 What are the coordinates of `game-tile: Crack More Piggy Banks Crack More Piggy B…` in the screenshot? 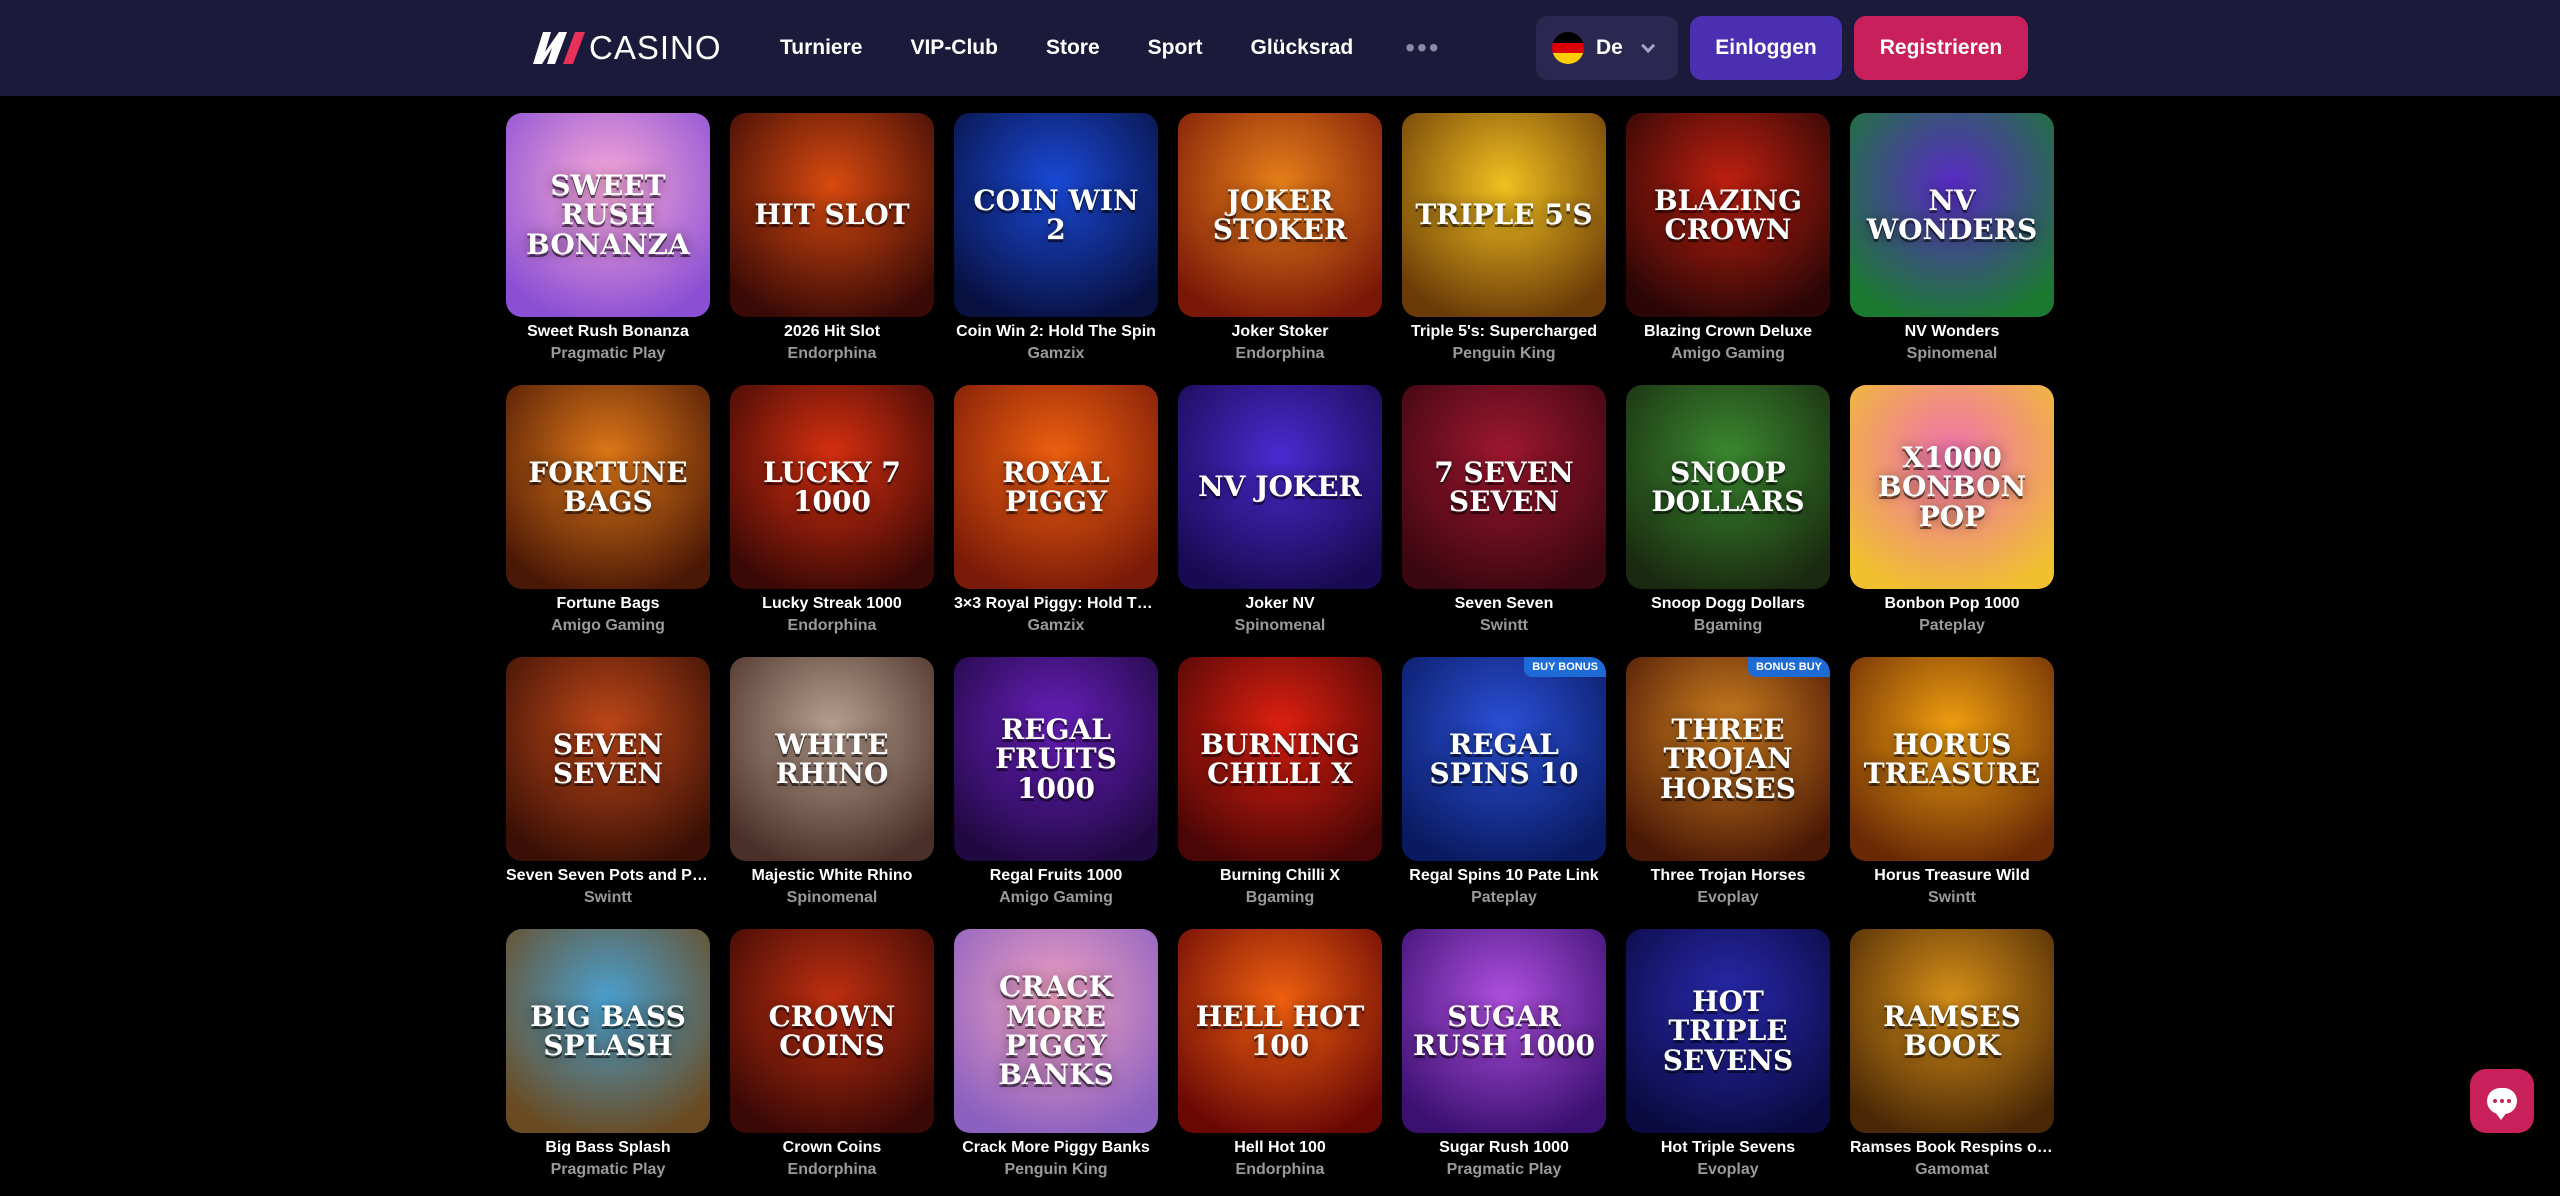 It's located at (1056, 1062).